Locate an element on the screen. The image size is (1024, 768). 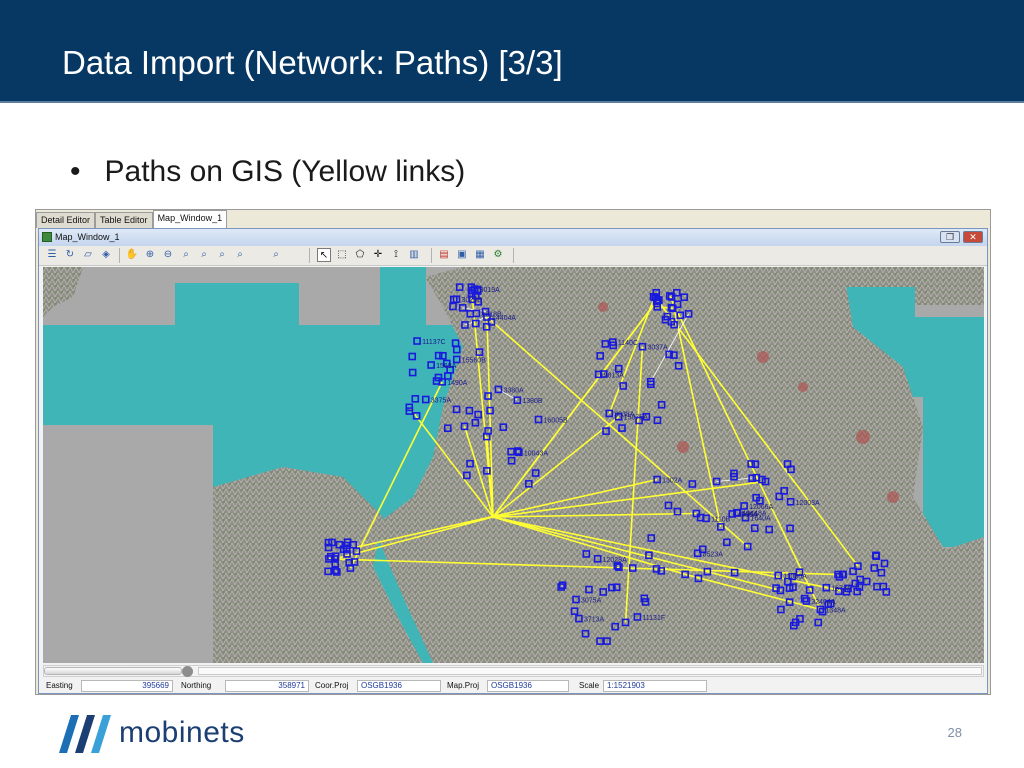
scroll-thumb is located at coordinates (187, 671).